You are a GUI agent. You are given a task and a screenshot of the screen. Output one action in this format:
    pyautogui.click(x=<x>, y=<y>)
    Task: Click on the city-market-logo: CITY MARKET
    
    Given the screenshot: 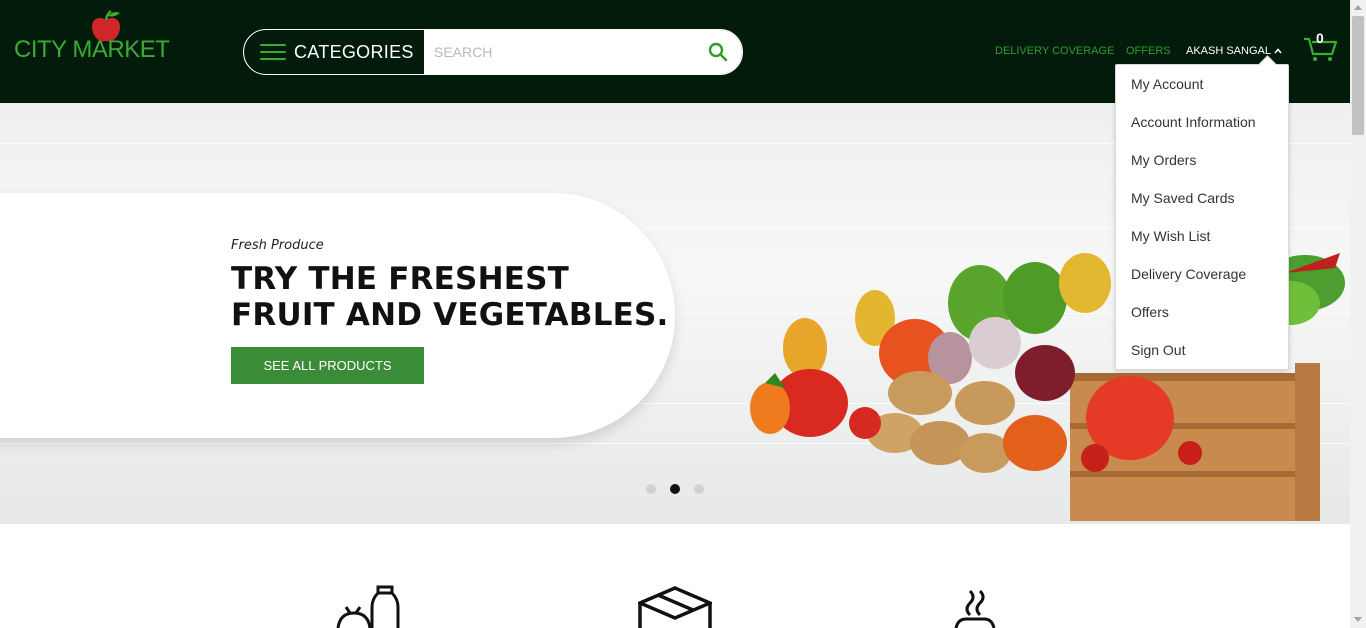 What is the action you would take?
    pyautogui.click(x=92, y=38)
    